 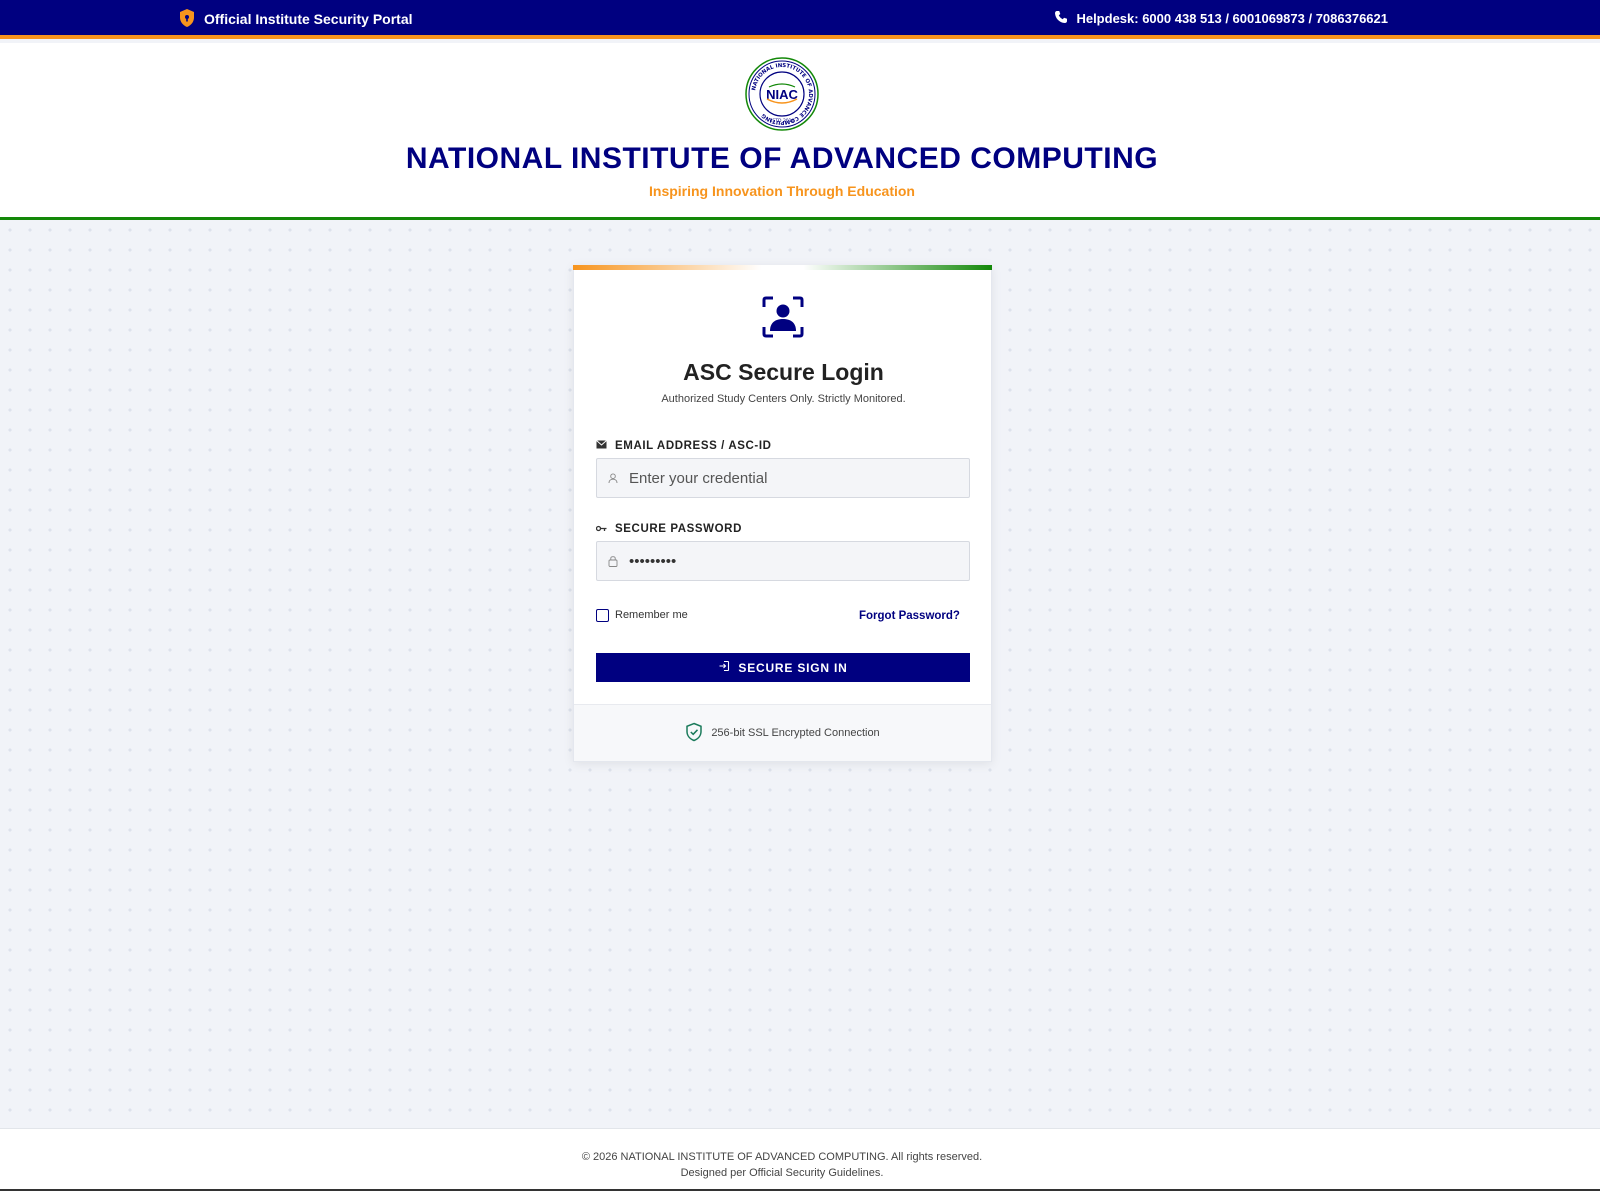 I want to click on key-icon, so click(x=601, y=529).